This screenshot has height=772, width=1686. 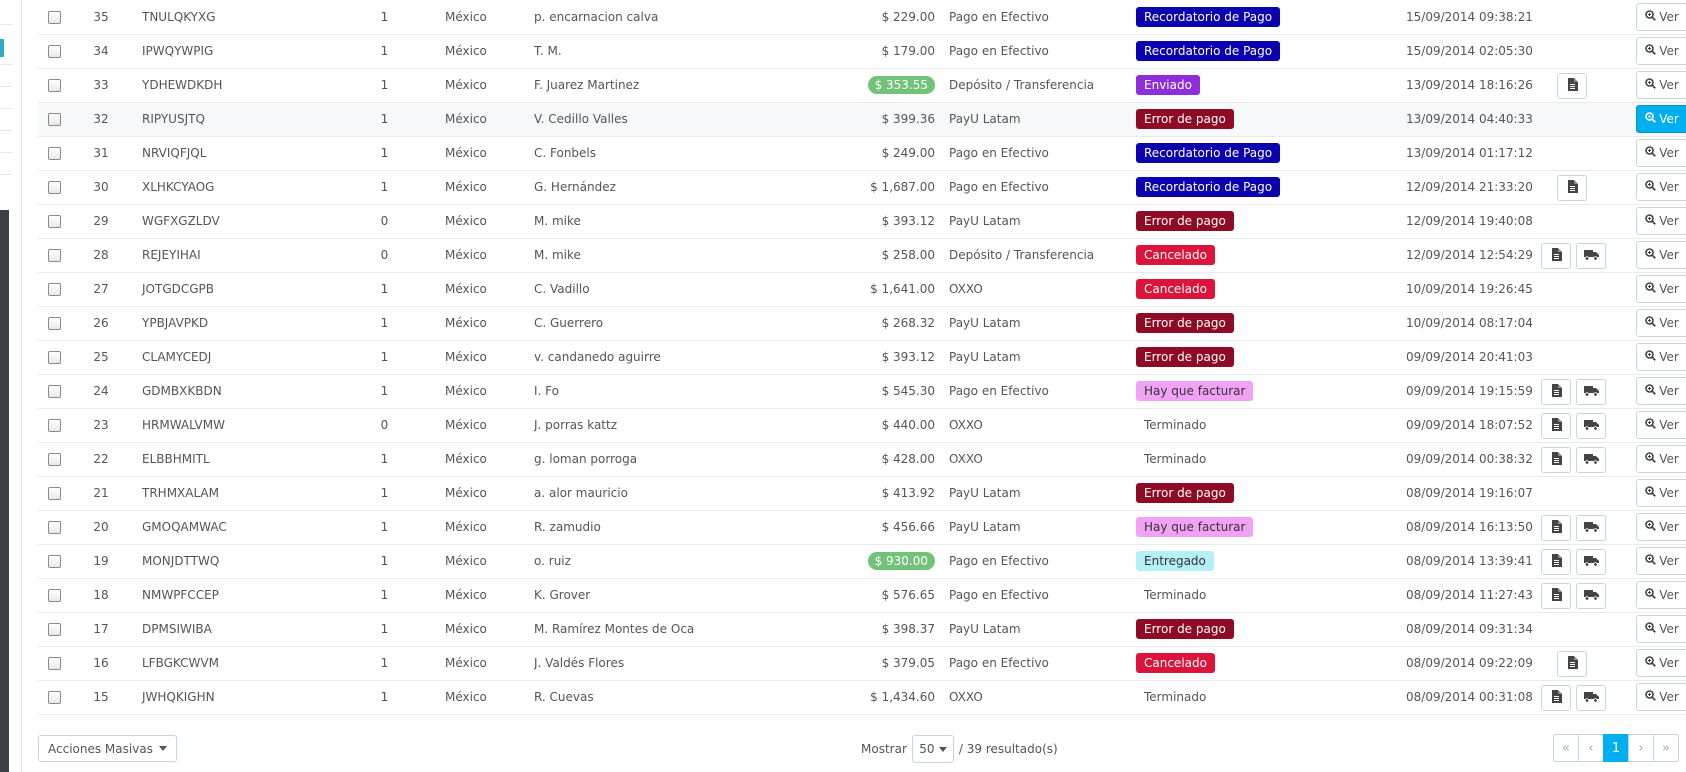 What do you see at coordinates (932, 749) in the screenshot?
I see `per-page-select: 50` at bounding box center [932, 749].